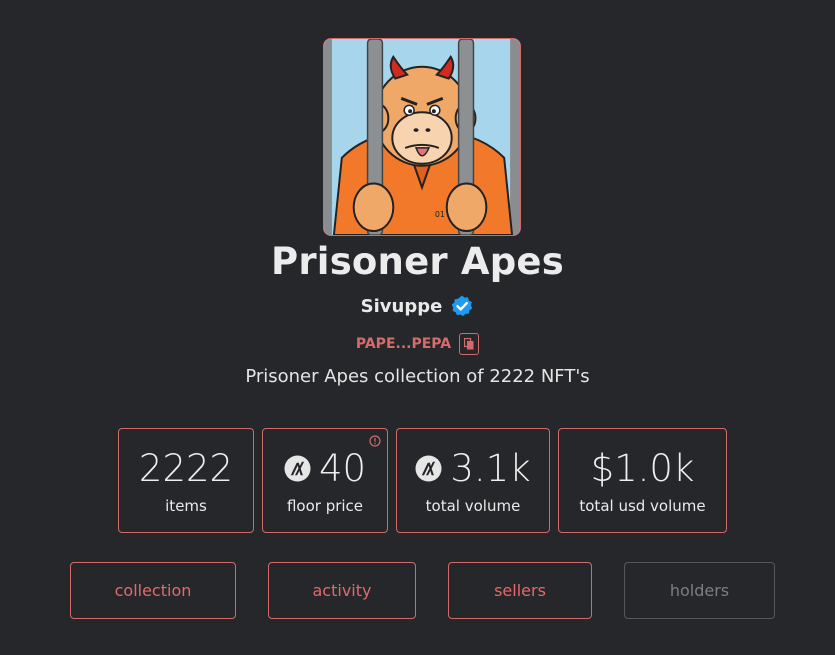 The width and height of the screenshot is (835, 655). I want to click on stat-items: 2222 items, so click(186, 480).